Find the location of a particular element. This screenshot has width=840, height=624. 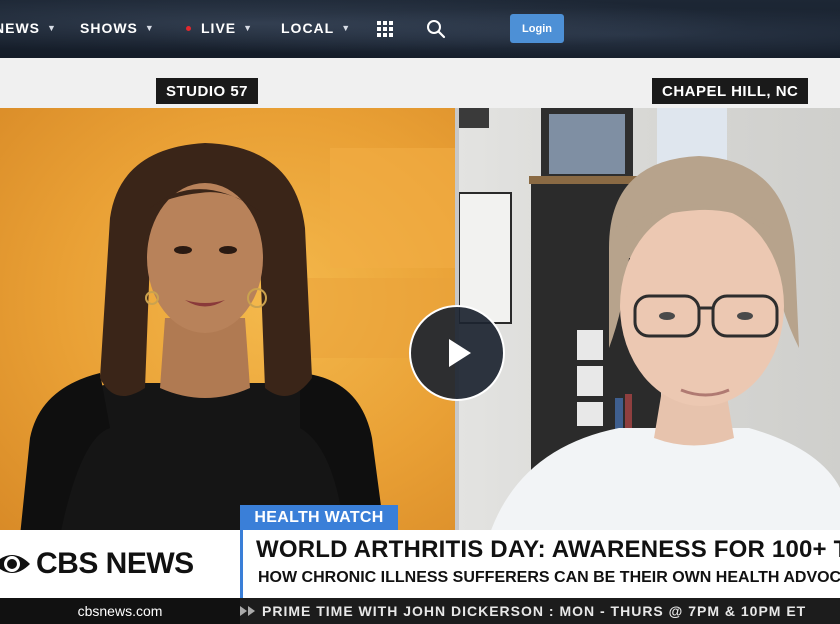

live-indicator-icon is located at coordinates (188, 28).